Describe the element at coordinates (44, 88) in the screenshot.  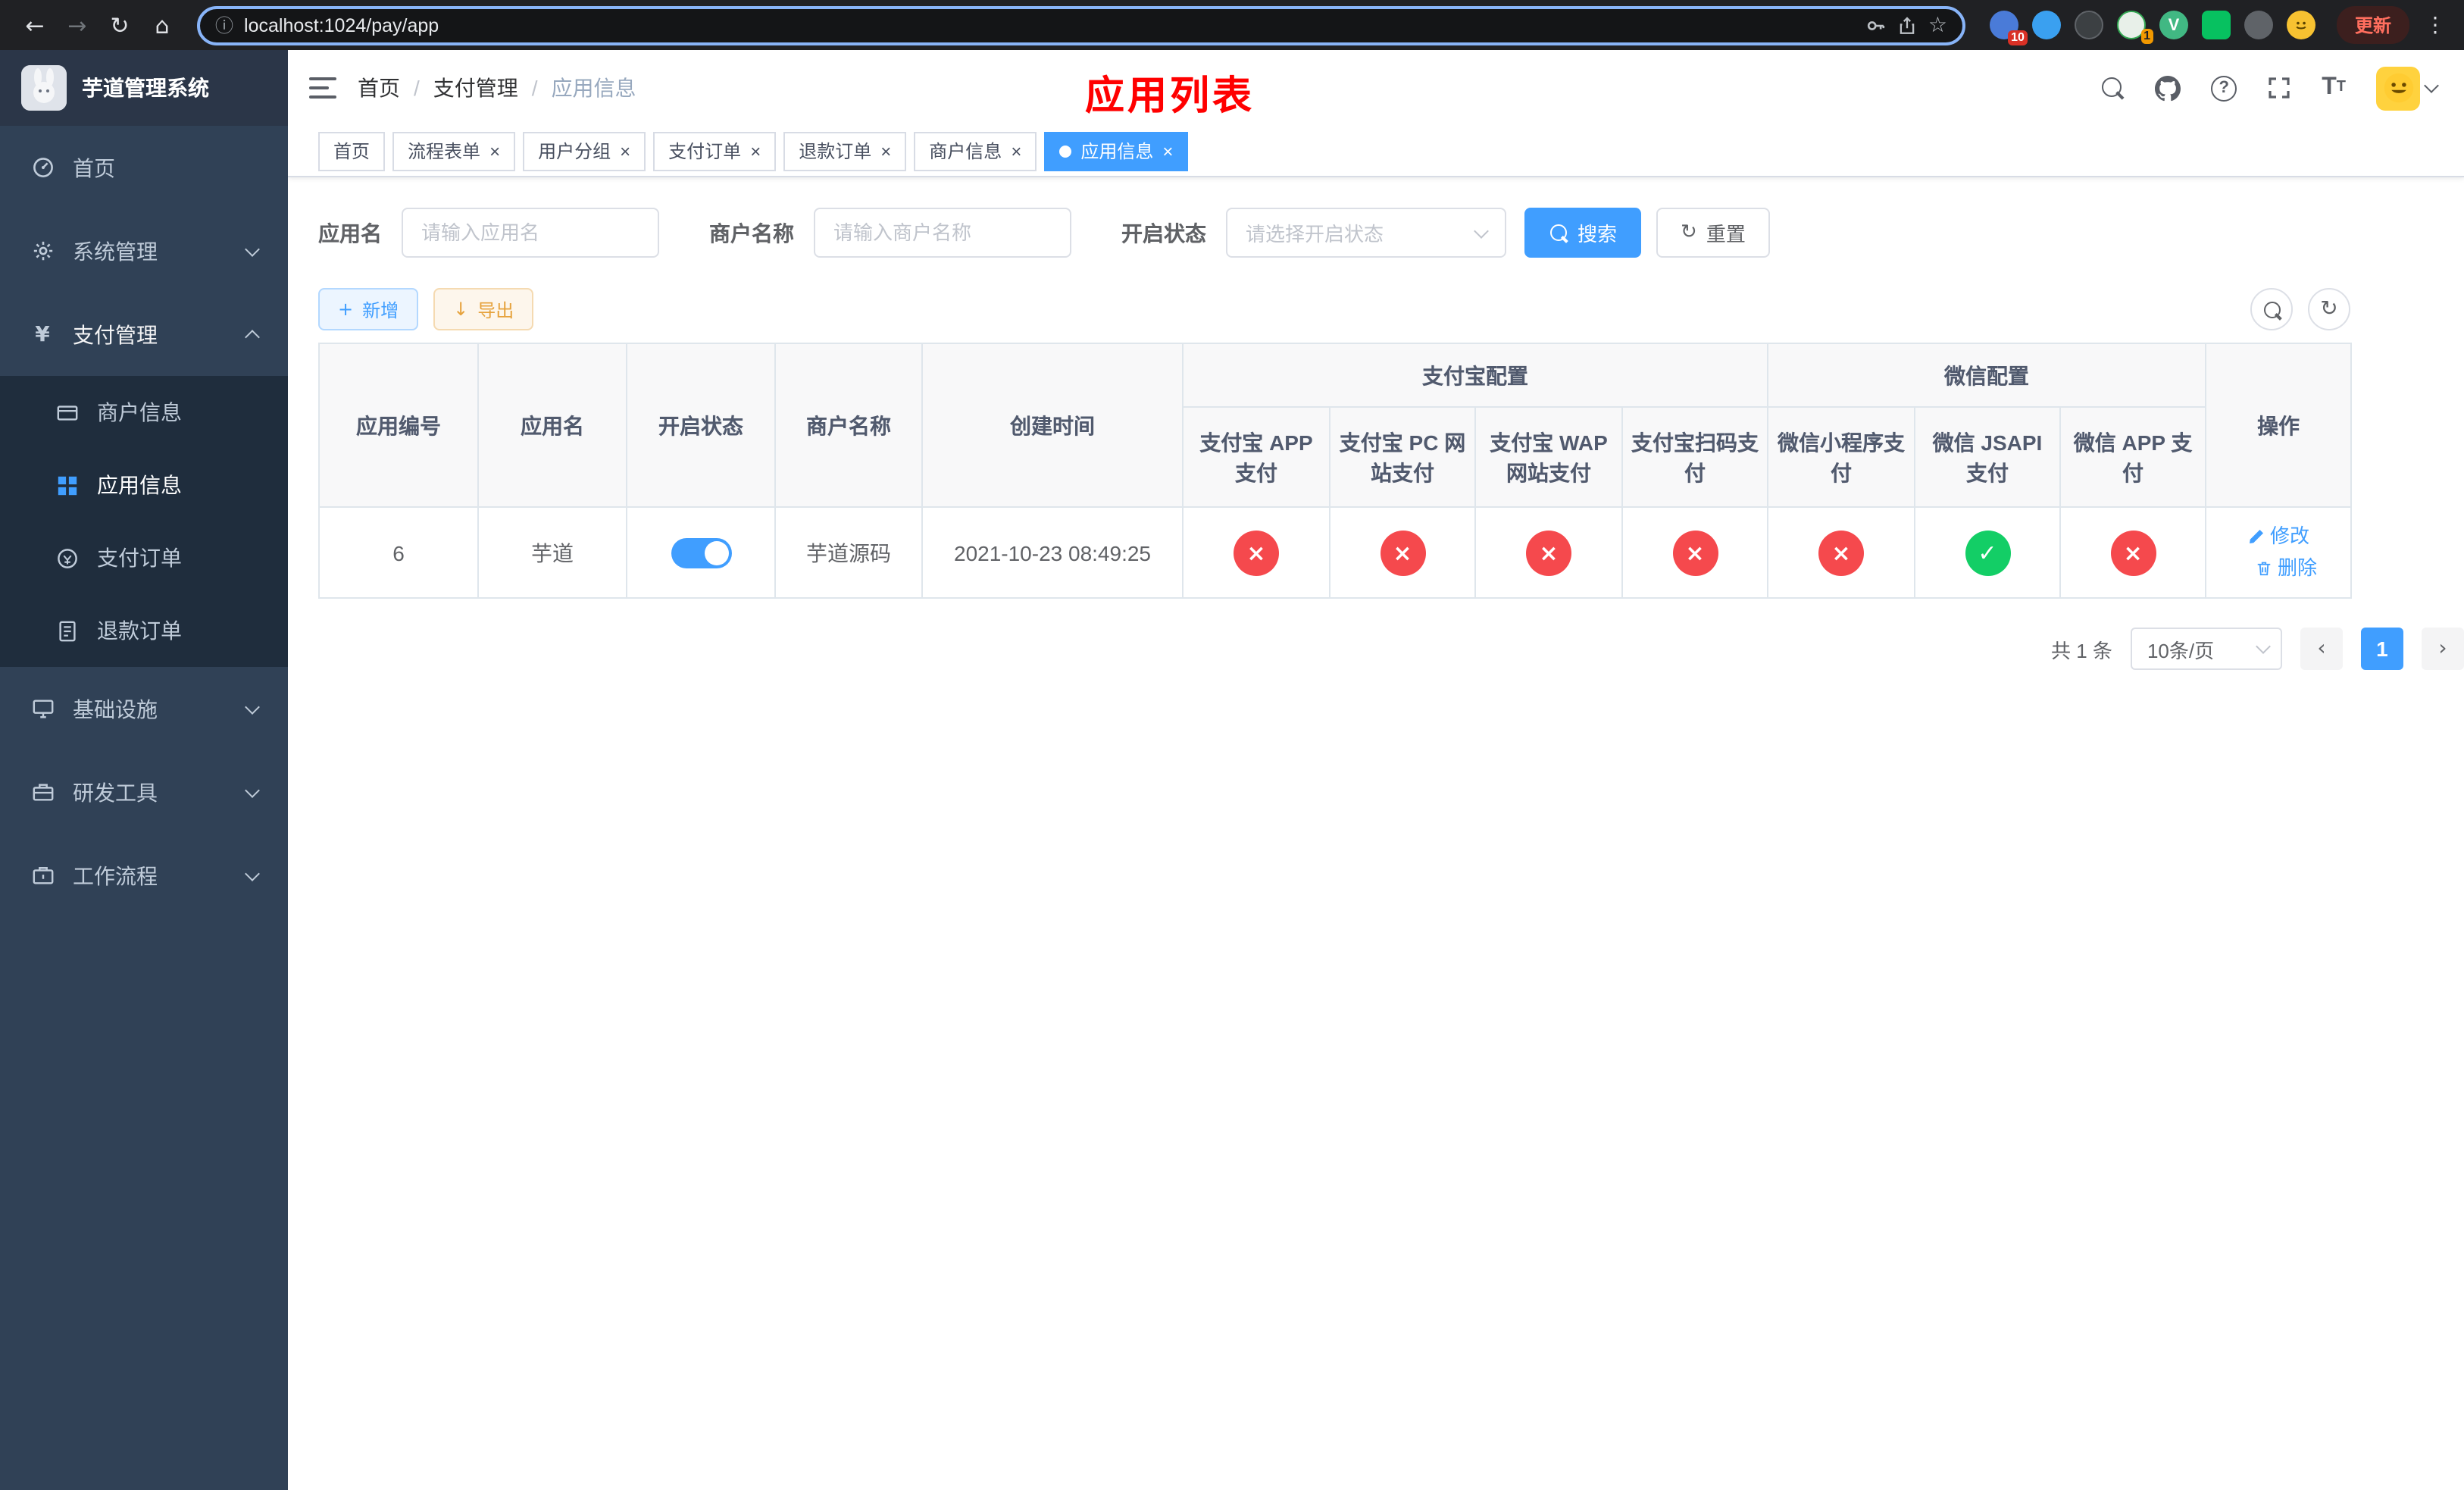
I see `app-logo` at that location.